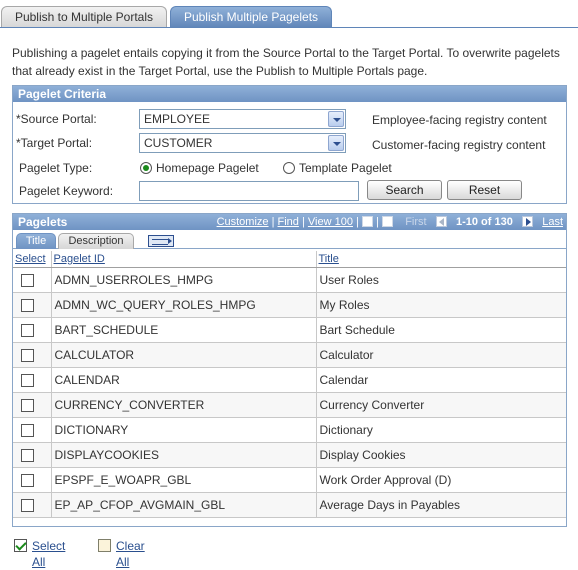 This screenshot has height=570, width=578. Describe the element at coordinates (48, 554) in the screenshot. I see `select-all-link: Select All` at that location.